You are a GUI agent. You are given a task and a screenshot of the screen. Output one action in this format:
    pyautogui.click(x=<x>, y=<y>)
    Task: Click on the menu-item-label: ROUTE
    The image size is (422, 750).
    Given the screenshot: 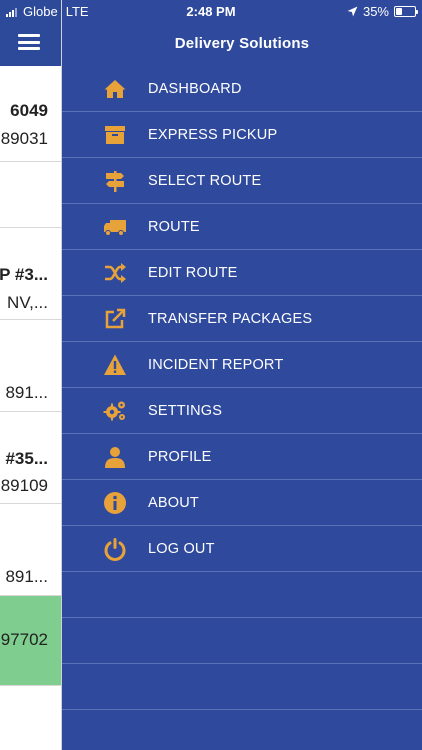 What is the action you would take?
    pyautogui.click(x=174, y=226)
    